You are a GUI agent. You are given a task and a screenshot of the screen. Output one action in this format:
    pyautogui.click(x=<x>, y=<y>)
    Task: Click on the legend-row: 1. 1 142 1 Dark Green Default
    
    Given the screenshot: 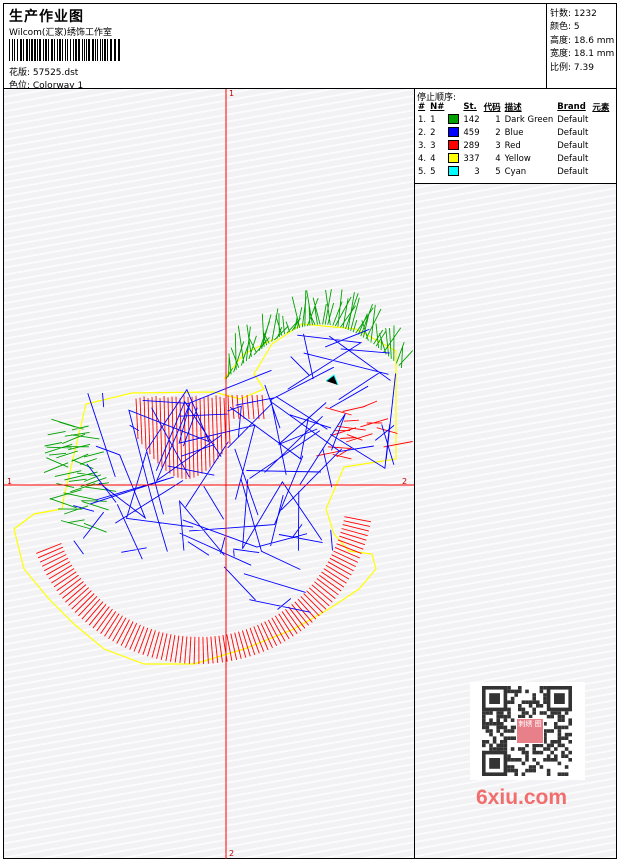 What is the action you would take?
    pyautogui.click(x=513, y=119)
    